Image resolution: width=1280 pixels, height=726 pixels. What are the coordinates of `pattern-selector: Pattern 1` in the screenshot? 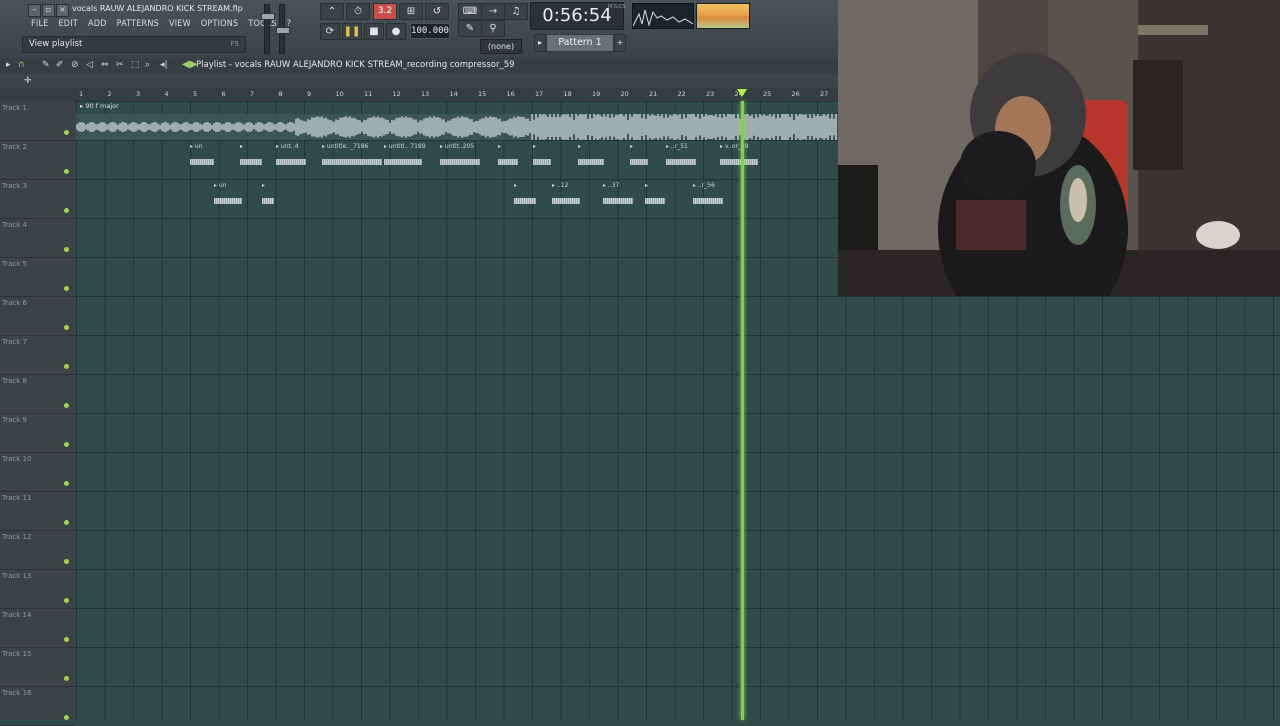 It's located at (580, 43).